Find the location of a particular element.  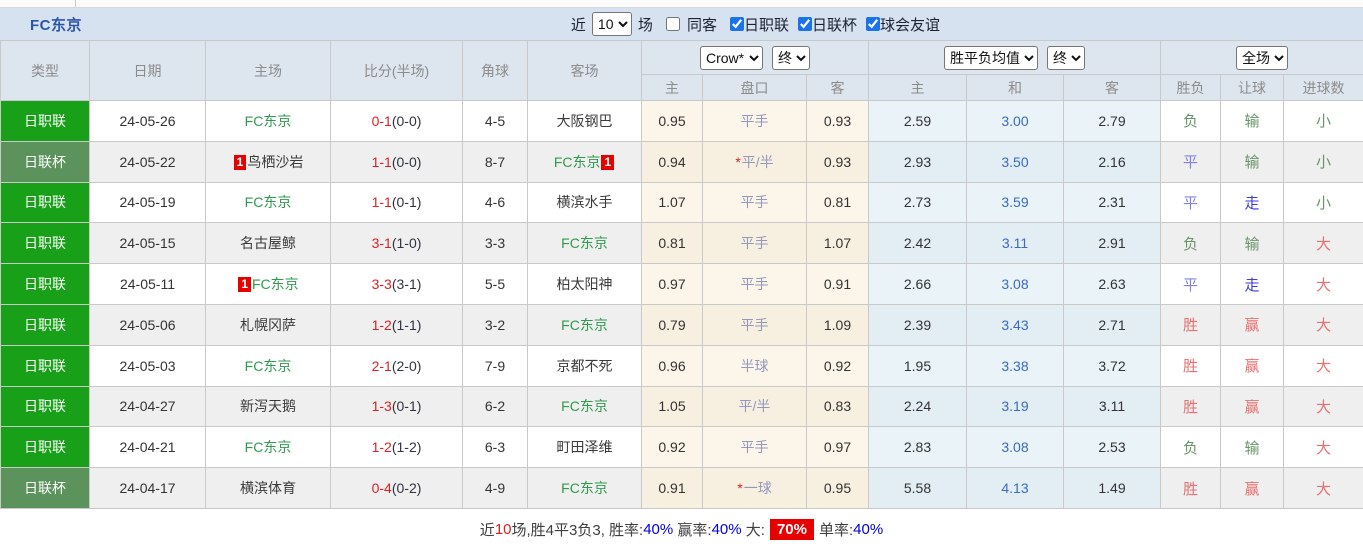

corner-cell: 6-2 is located at coordinates (495, 406).